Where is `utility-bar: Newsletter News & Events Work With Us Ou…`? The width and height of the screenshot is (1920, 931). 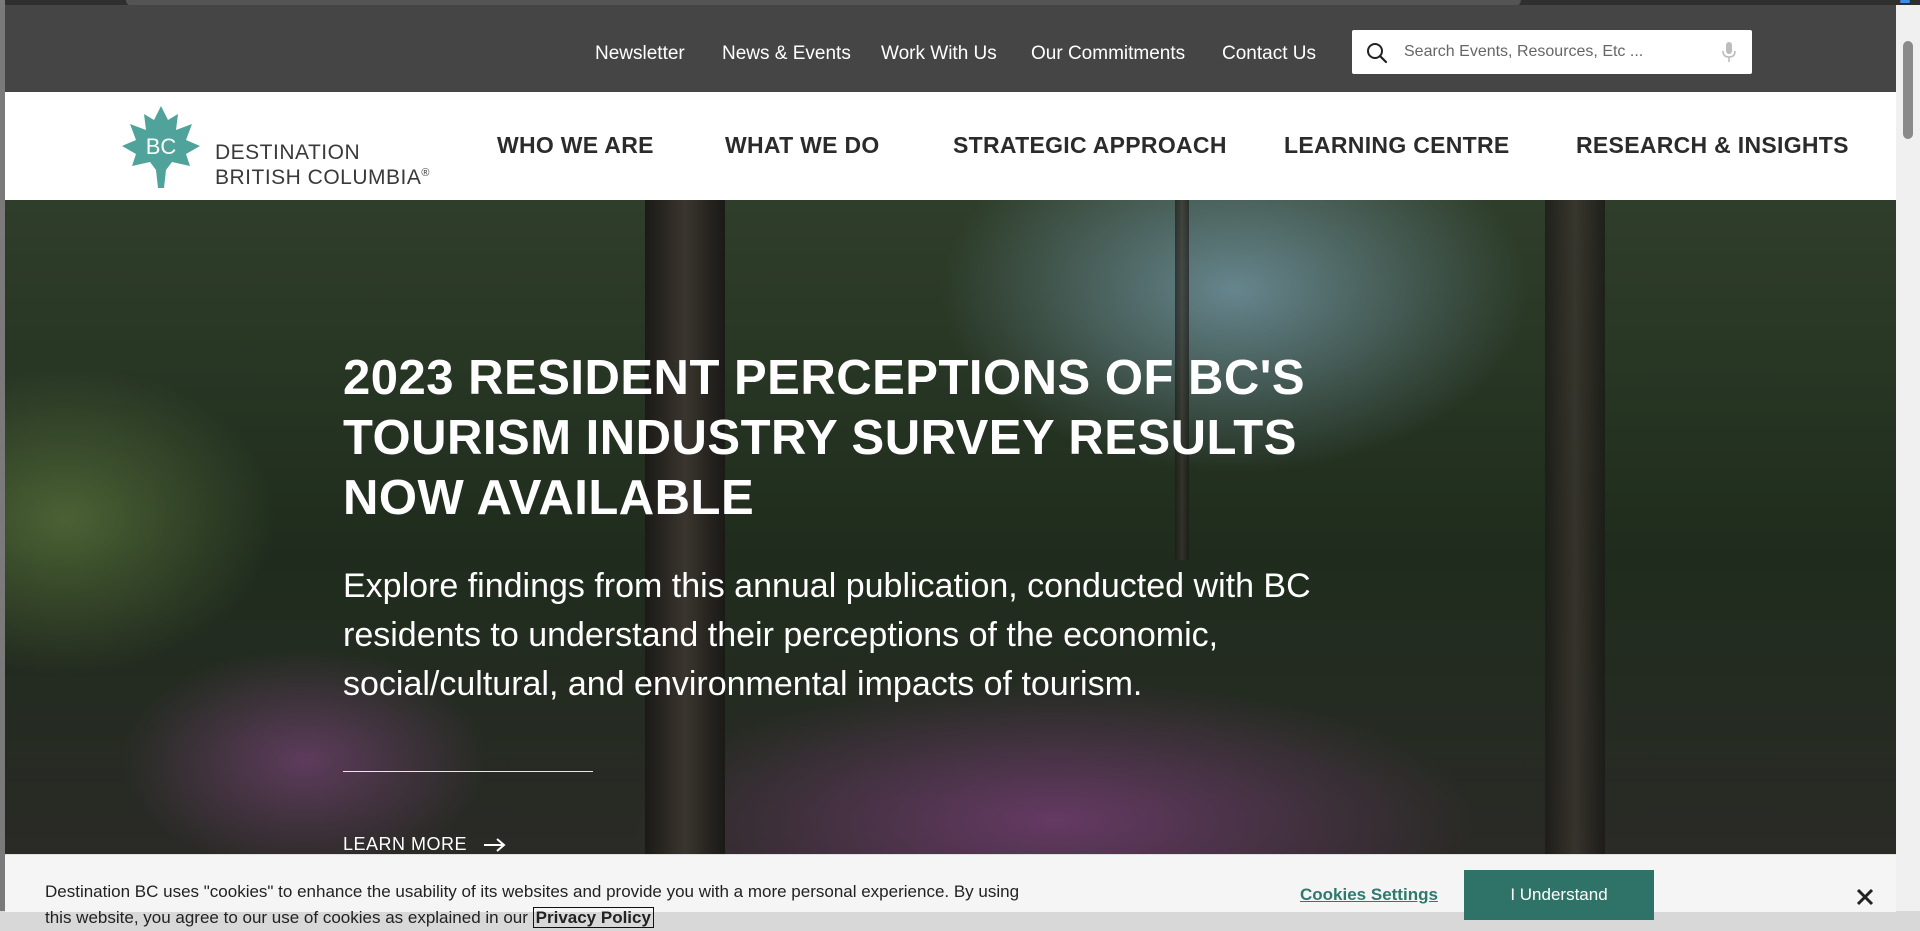 utility-bar: Newsletter News & Events Work With Us Ou… is located at coordinates (950, 48).